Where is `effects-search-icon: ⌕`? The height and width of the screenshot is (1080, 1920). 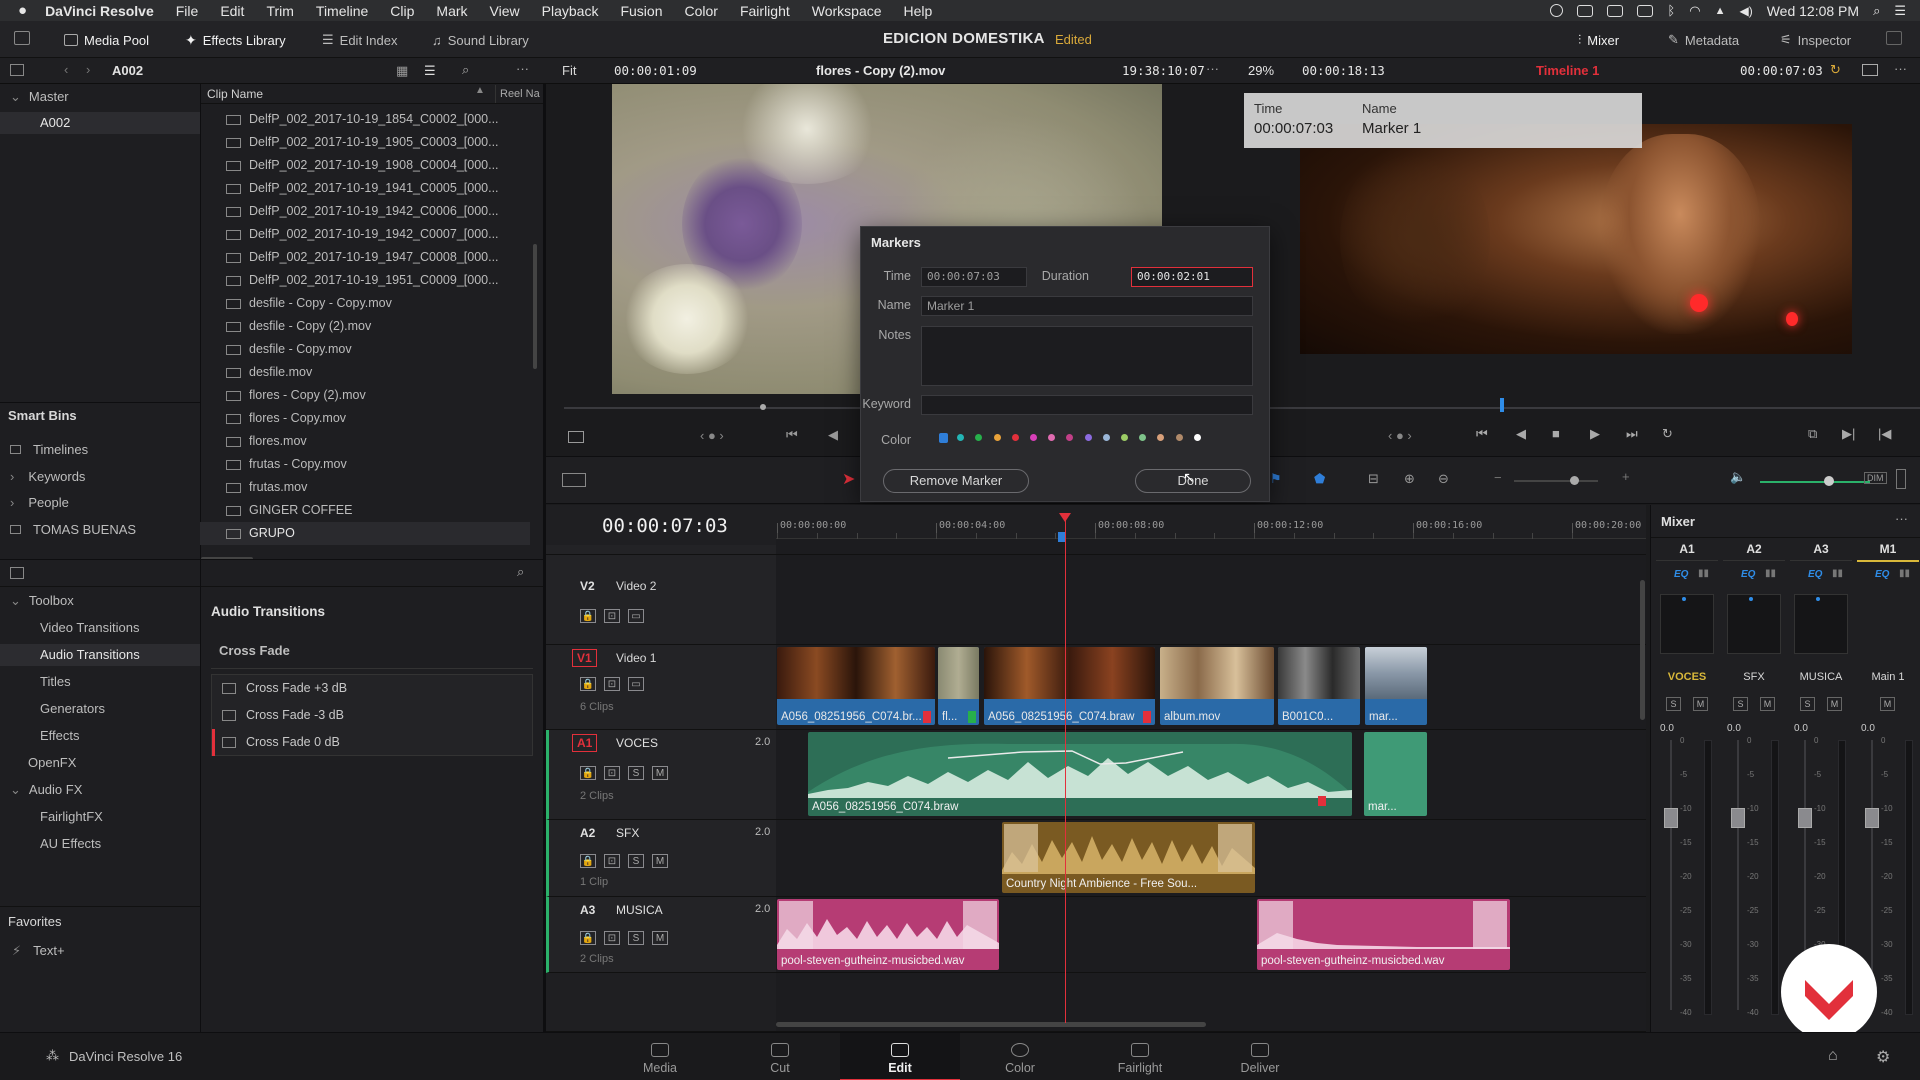 effects-search-icon: ⌕ is located at coordinates (520, 572).